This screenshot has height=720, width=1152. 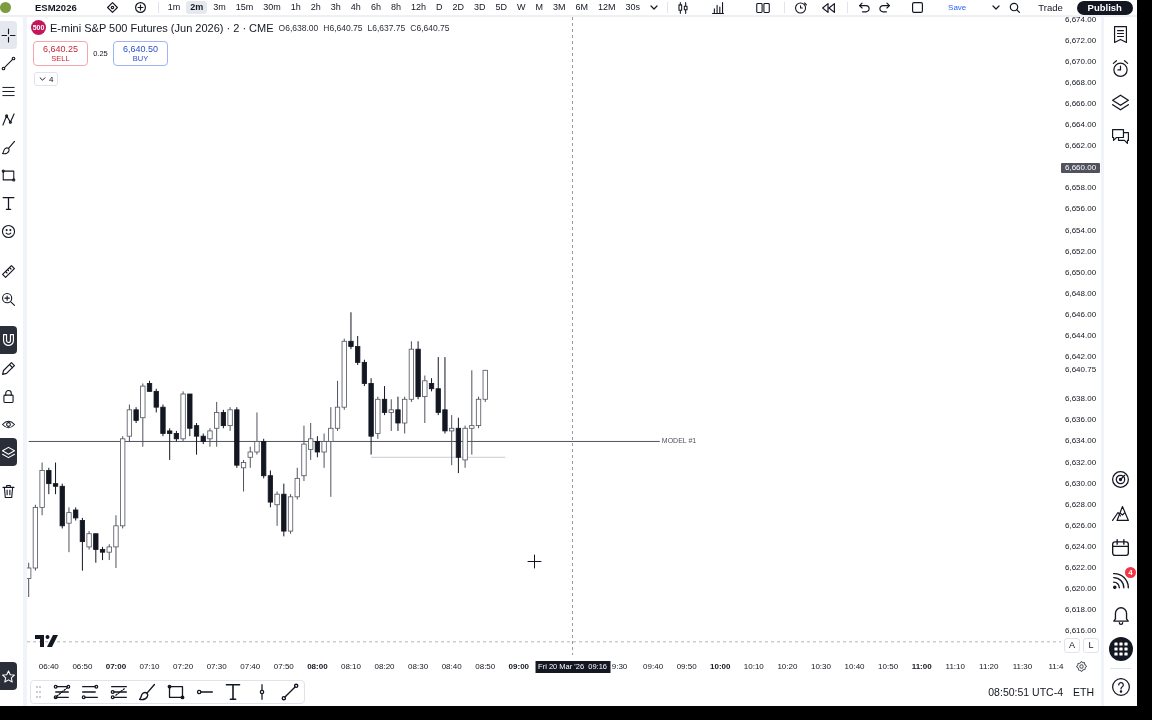 I want to click on scale-toggle: L, so click(x=1091, y=645).